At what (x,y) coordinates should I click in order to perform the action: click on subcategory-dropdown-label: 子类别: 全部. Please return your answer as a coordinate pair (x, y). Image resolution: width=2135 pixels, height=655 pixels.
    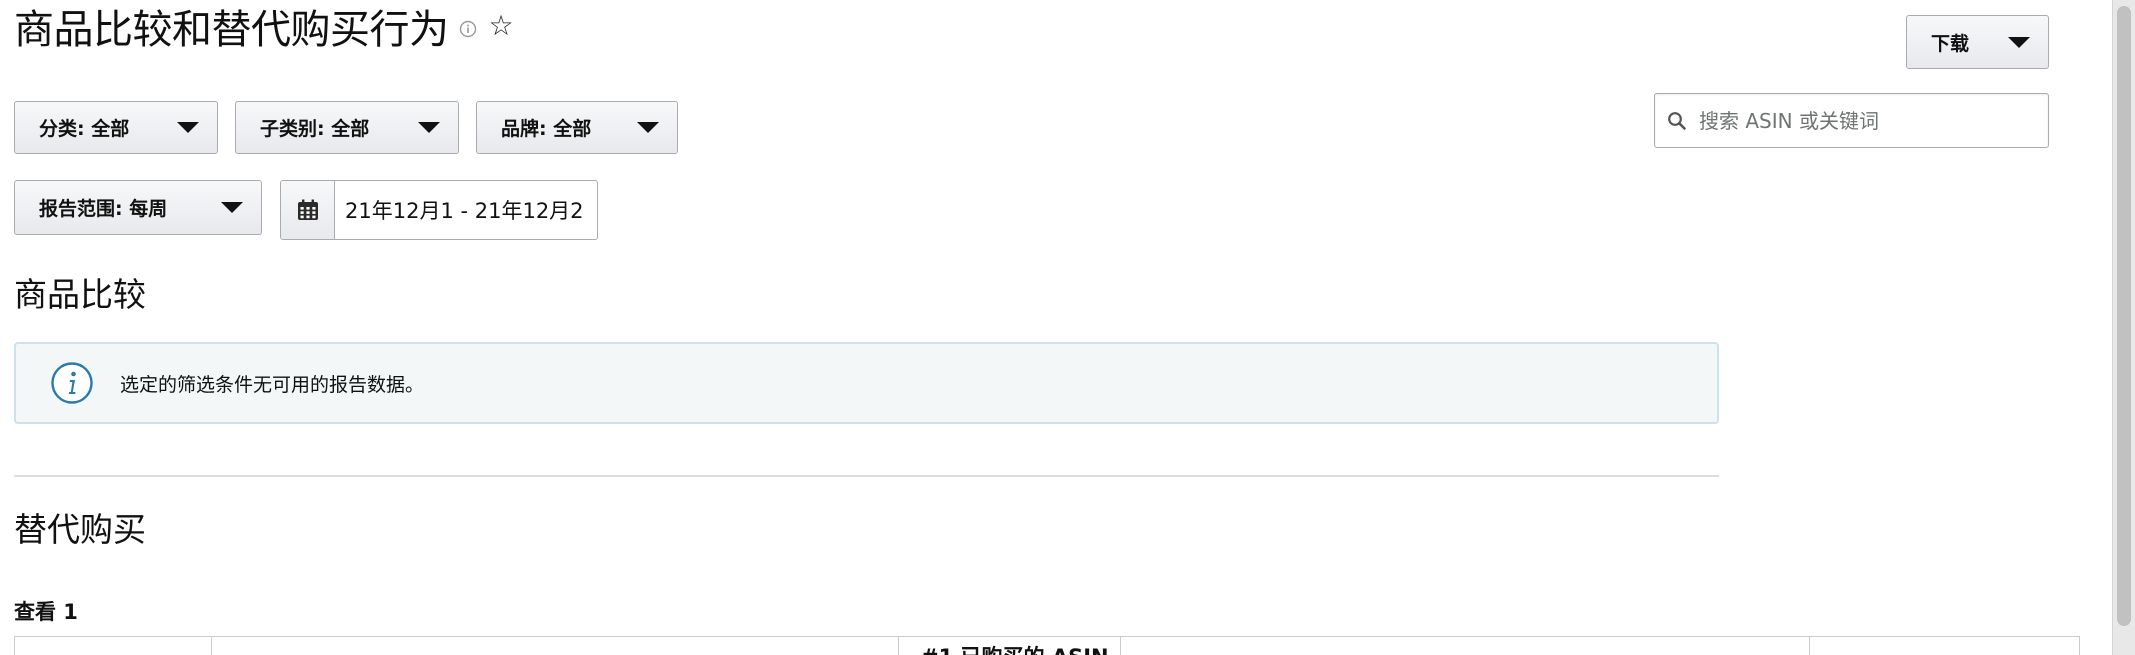
    Looking at the image, I should click on (315, 129).